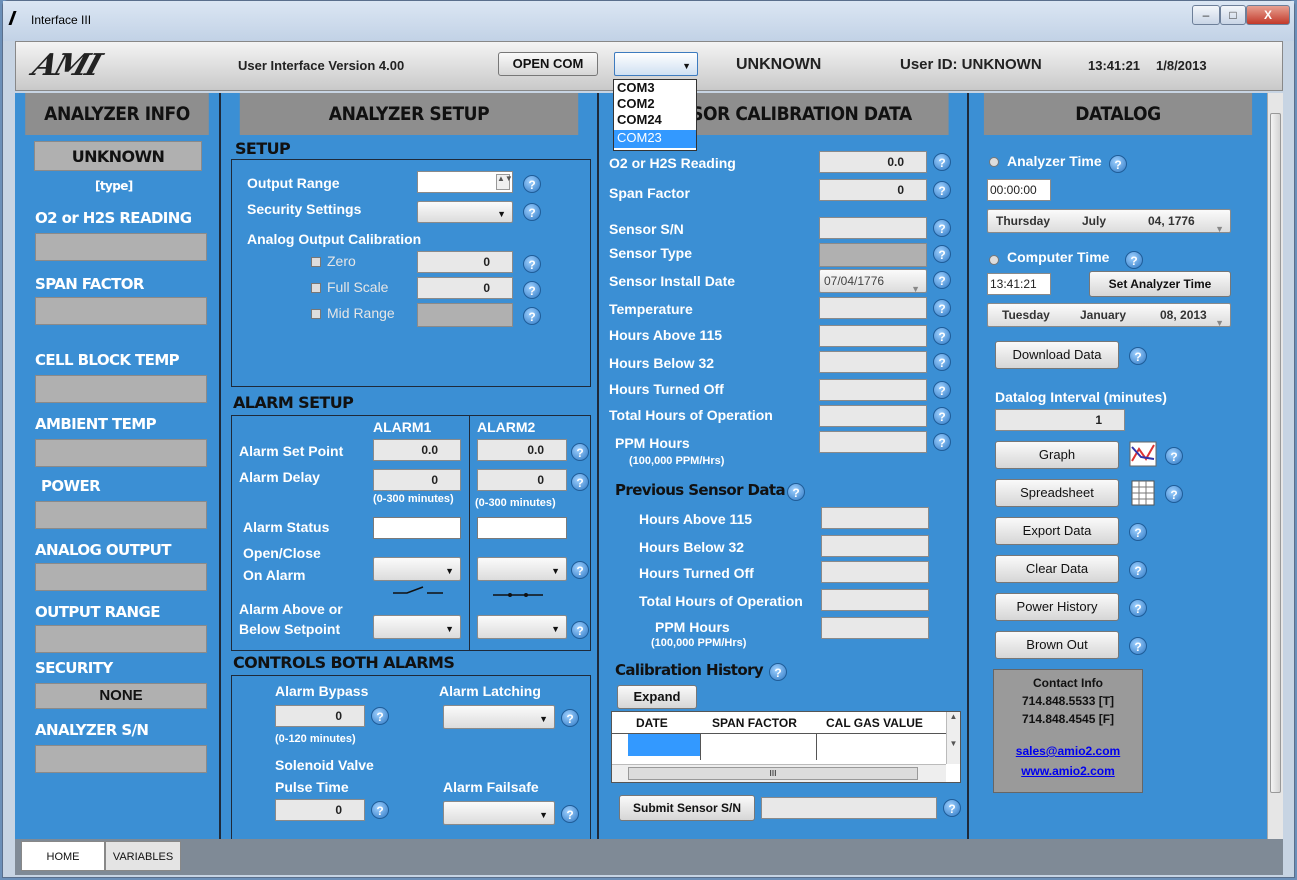 This screenshot has width=1297, height=880. I want to click on spreadsheet-button: Spreadsheet, so click(1057, 493).